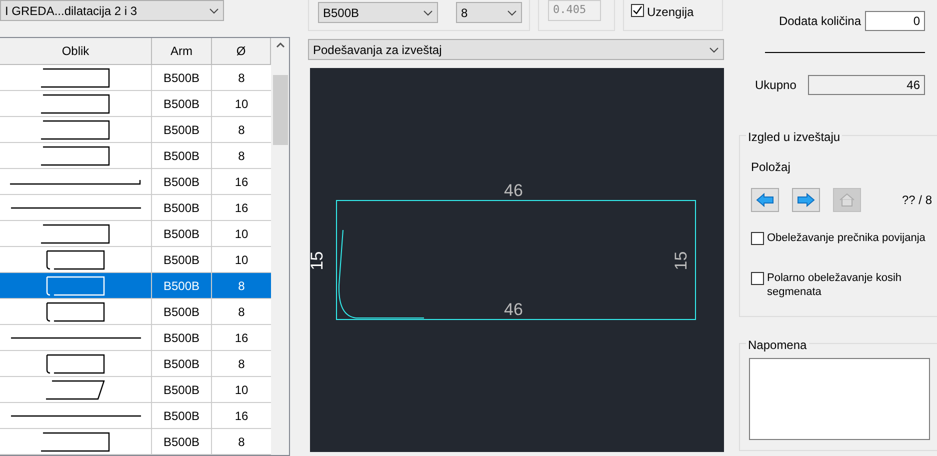 The width and height of the screenshot is (937, 456). Describe the element at coordinates (835, 285) in the screenshot. I see `checkbox-label: Polarno obeležavanje kosih segmenata` at that location.